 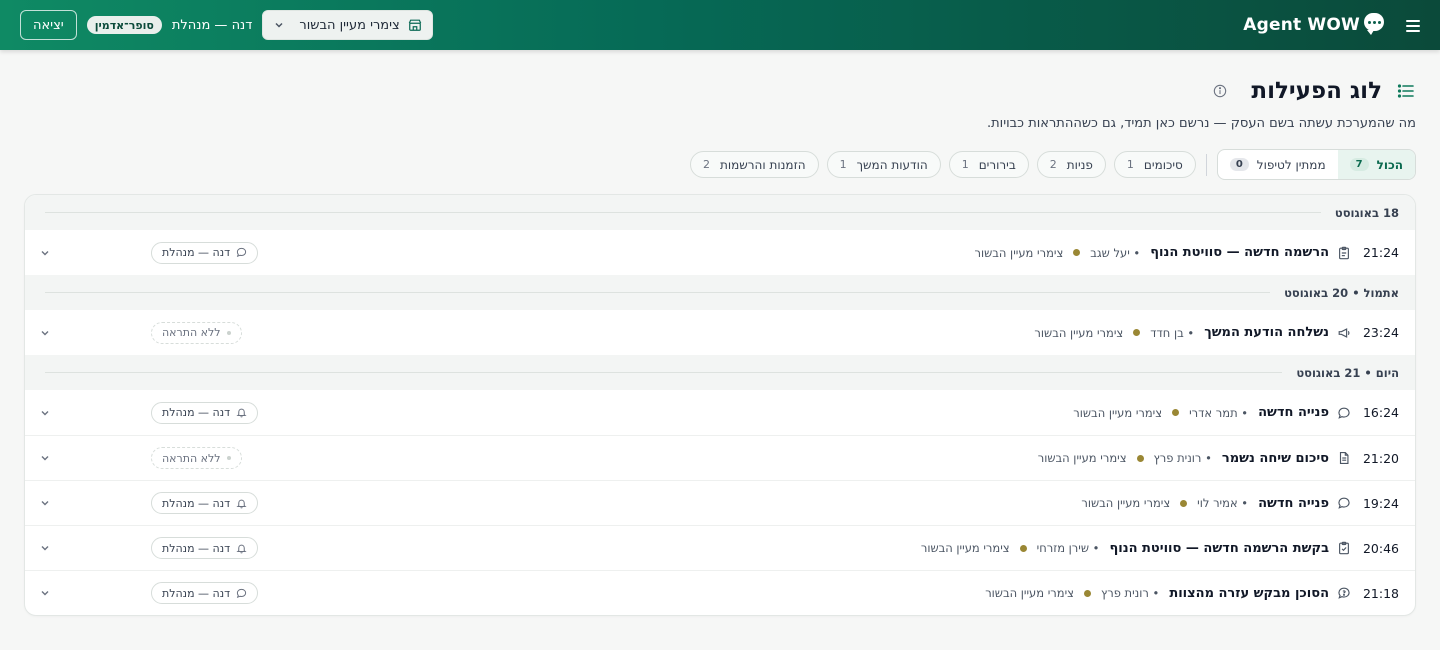 I want to click on filter-divider, so click(x=1206, y=164).